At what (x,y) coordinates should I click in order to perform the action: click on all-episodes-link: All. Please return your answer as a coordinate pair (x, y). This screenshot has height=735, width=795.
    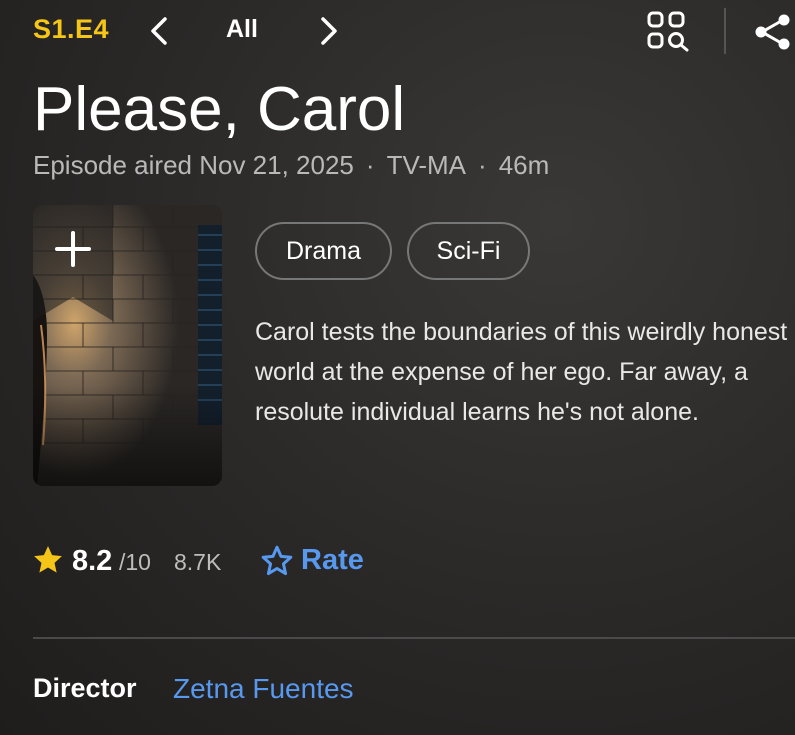
    Looking at the image, I should click on (242, 29).